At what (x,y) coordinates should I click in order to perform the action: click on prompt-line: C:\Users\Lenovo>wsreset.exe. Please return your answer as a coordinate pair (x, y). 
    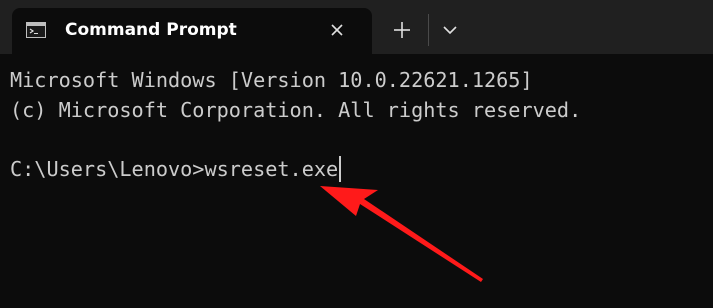
    Looking at the image, I should click on (176, 169).